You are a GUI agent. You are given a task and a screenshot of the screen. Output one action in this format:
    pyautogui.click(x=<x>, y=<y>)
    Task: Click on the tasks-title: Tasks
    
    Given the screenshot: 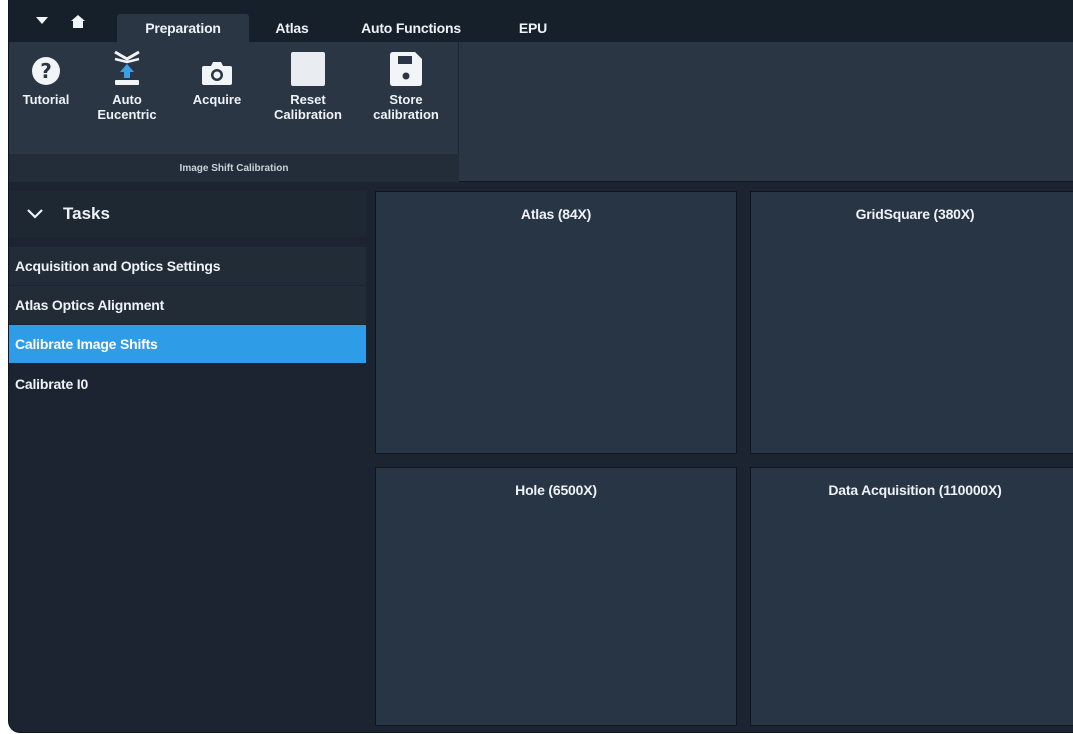 What is the action you would take?
    pyautogui.click(x=86, y=213)
    